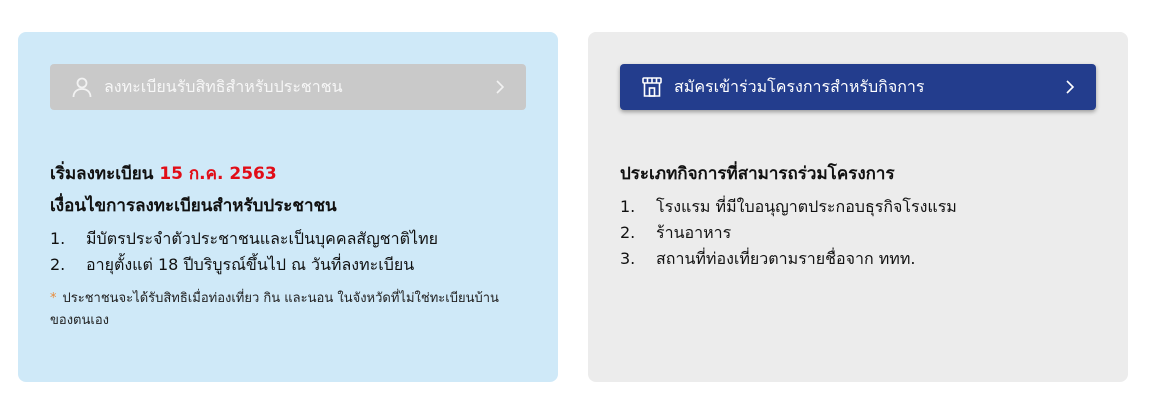 Image resolution: width=1150 pixels, height=402 pixels. I want to click on user-icon, so click(82, 87).